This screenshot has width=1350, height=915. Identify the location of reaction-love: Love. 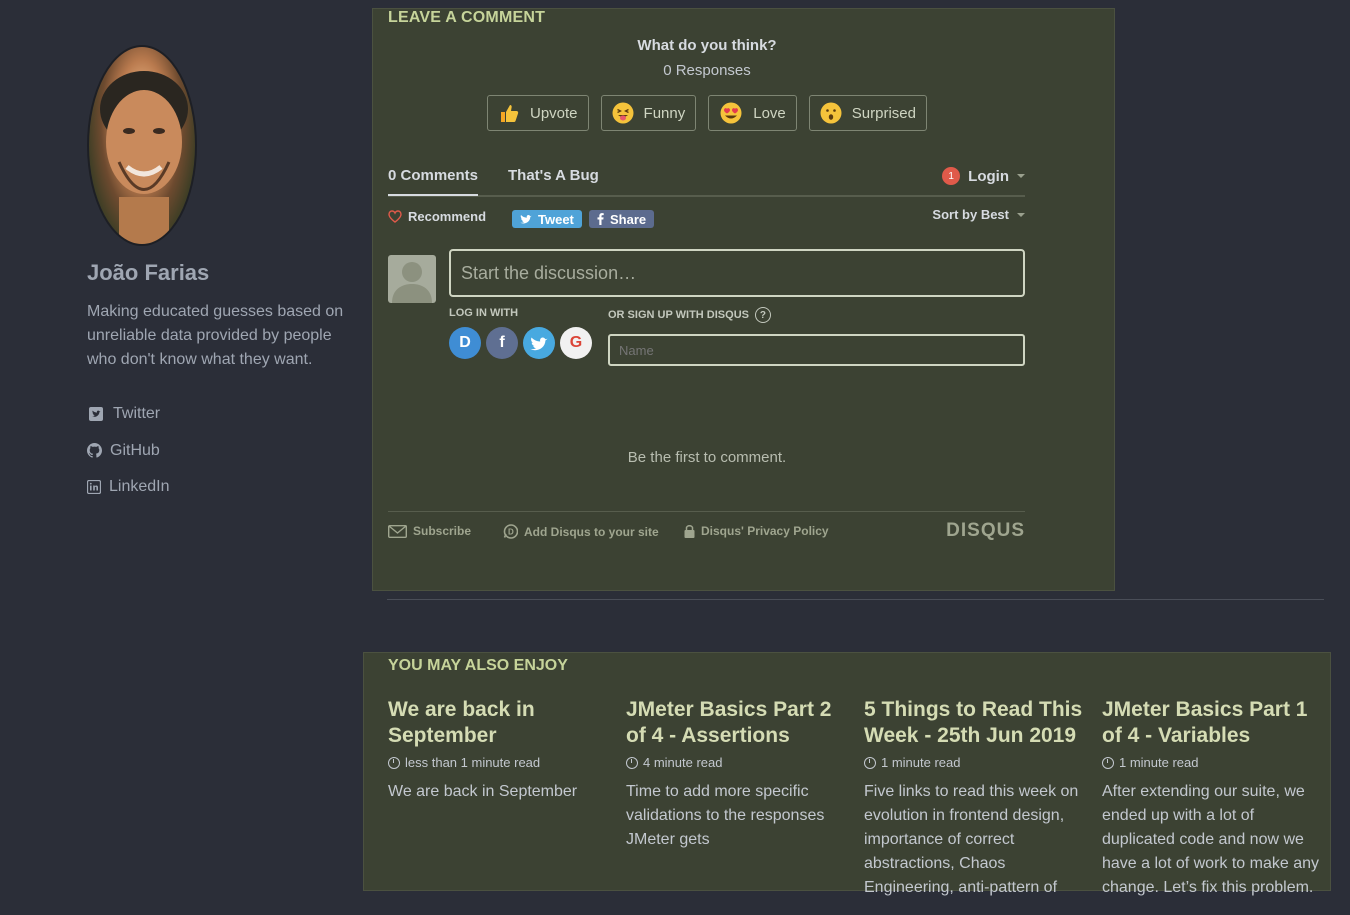
(752, 113).